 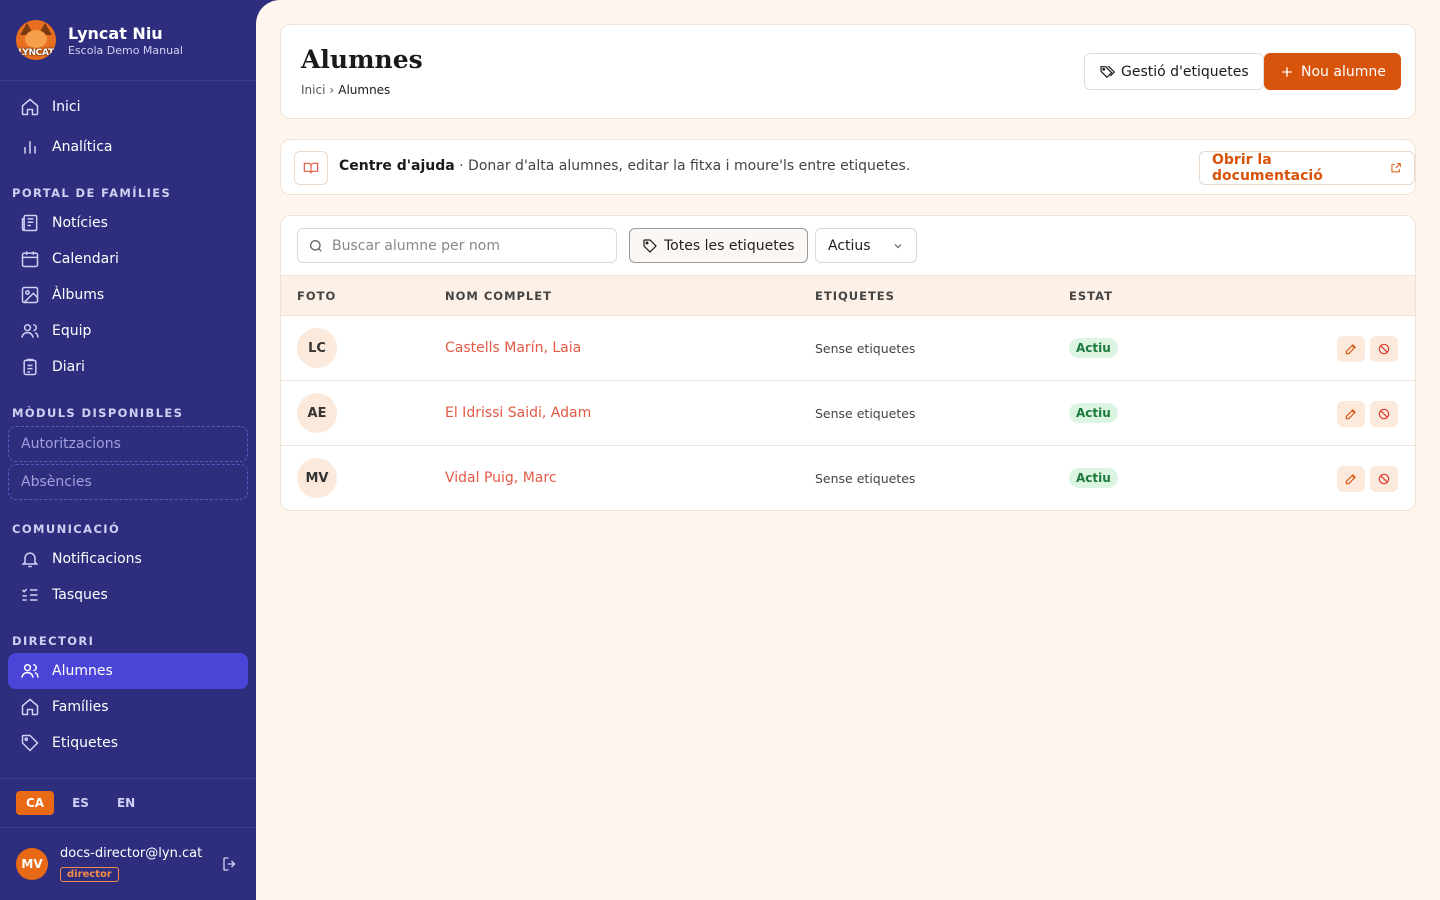 I want to click on sidebar-item-analitica: Analítica, so click(x=128, y=147).